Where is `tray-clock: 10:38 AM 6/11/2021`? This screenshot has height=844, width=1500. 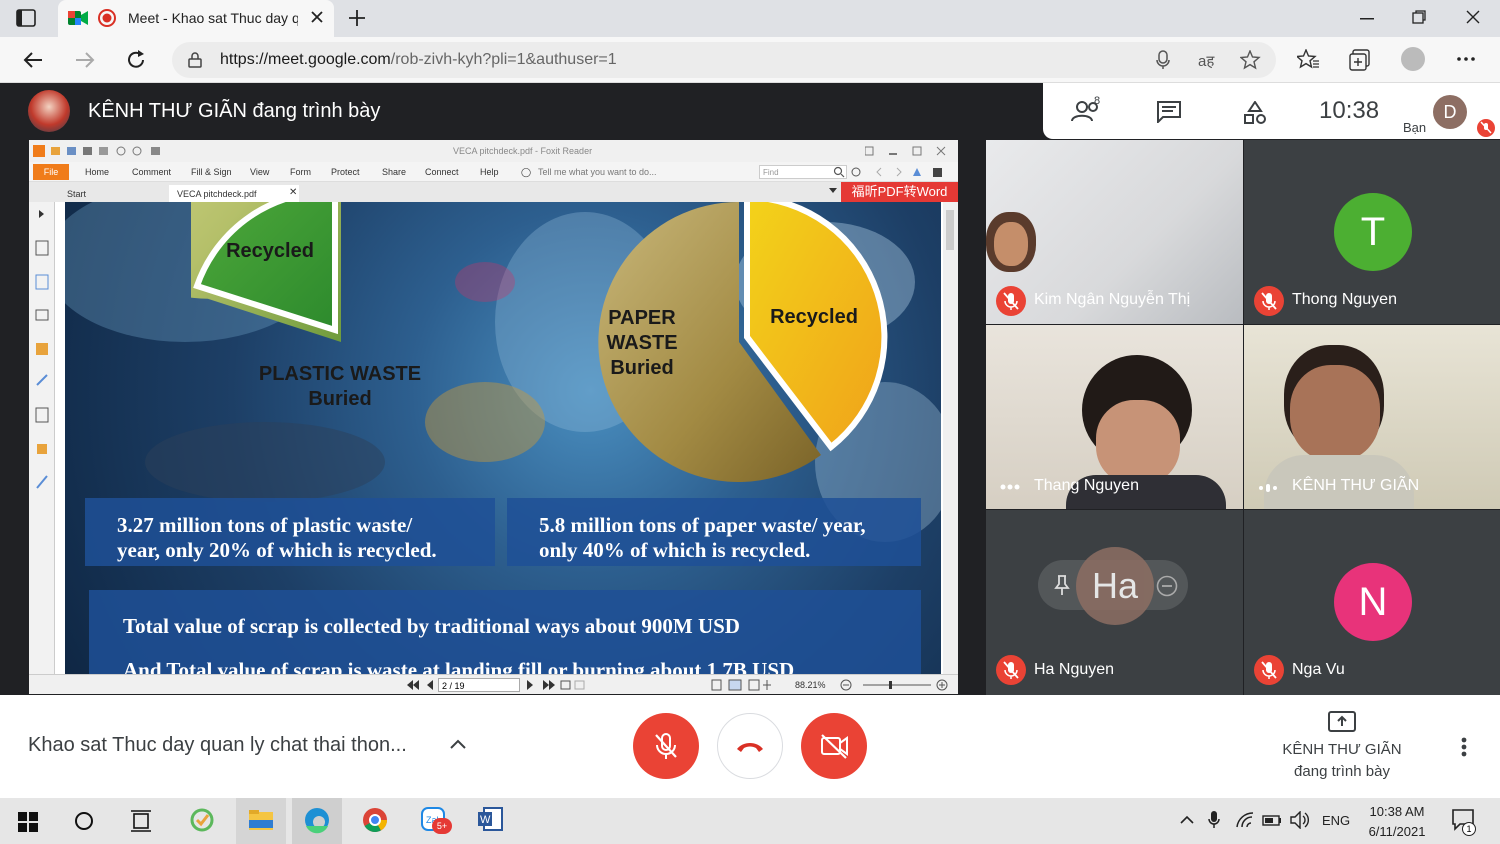 tray-clock: 10:38 AM 6/11/2021 is located at coordinates (1397, 822).